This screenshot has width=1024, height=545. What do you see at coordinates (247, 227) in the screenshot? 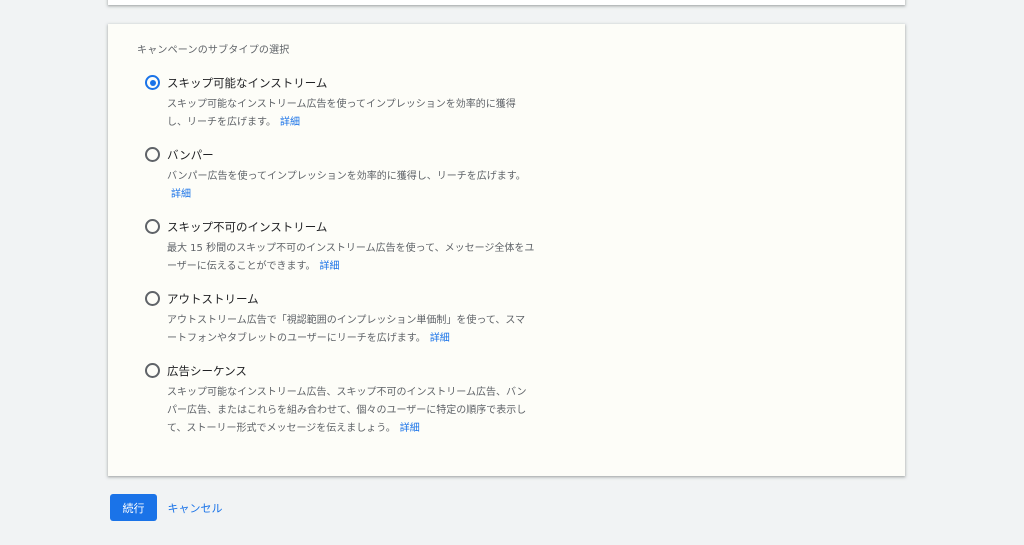
I see `option-label: スキップ不可のインストリーム` at bounding box center [247, 227].